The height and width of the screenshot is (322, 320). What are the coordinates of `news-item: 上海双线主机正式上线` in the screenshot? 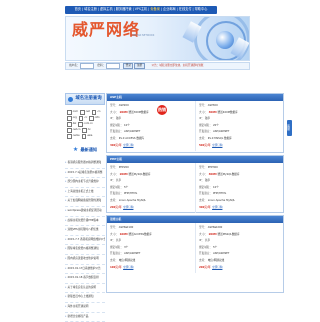 It's located at (85, 193).